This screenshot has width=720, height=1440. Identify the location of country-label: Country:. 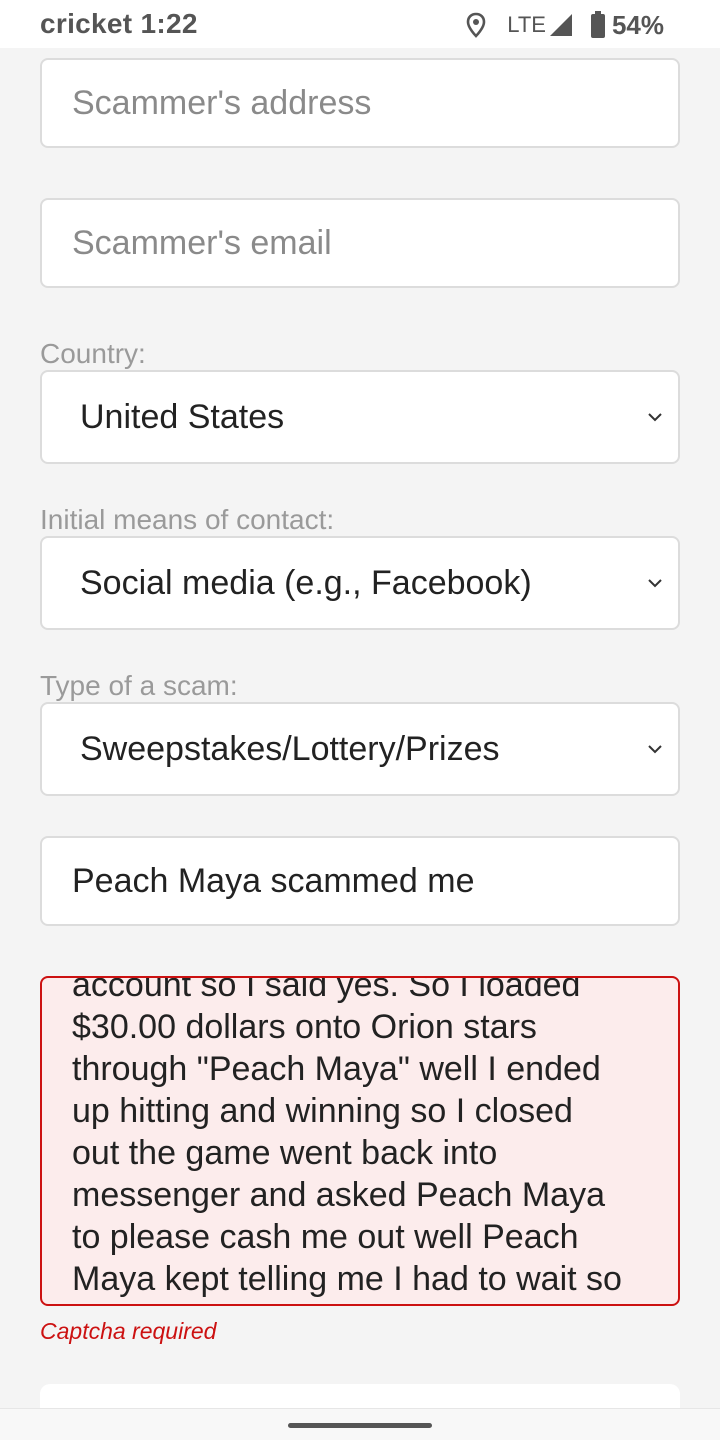
(93, 353).